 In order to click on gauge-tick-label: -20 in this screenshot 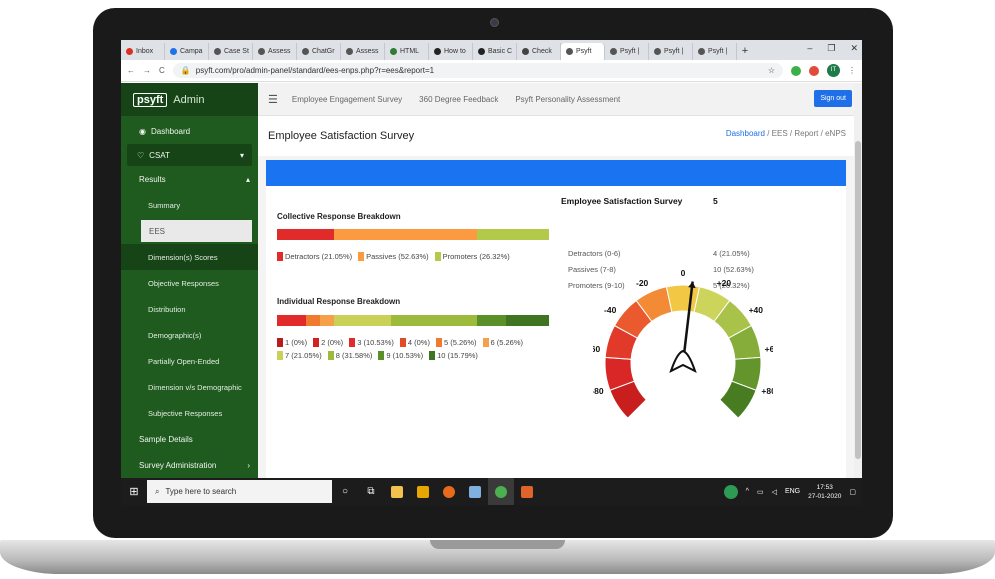, I will do `click(642, 283)`.